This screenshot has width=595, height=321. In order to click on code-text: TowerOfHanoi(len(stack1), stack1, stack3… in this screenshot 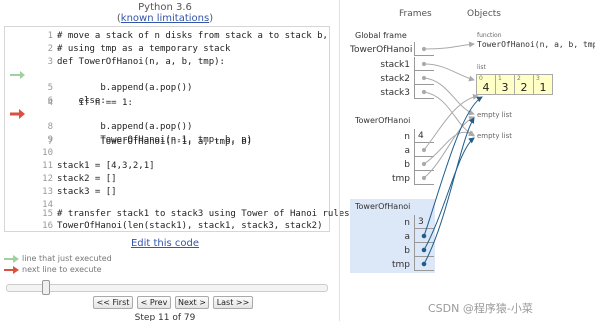, I will do `click(190, 226)`.